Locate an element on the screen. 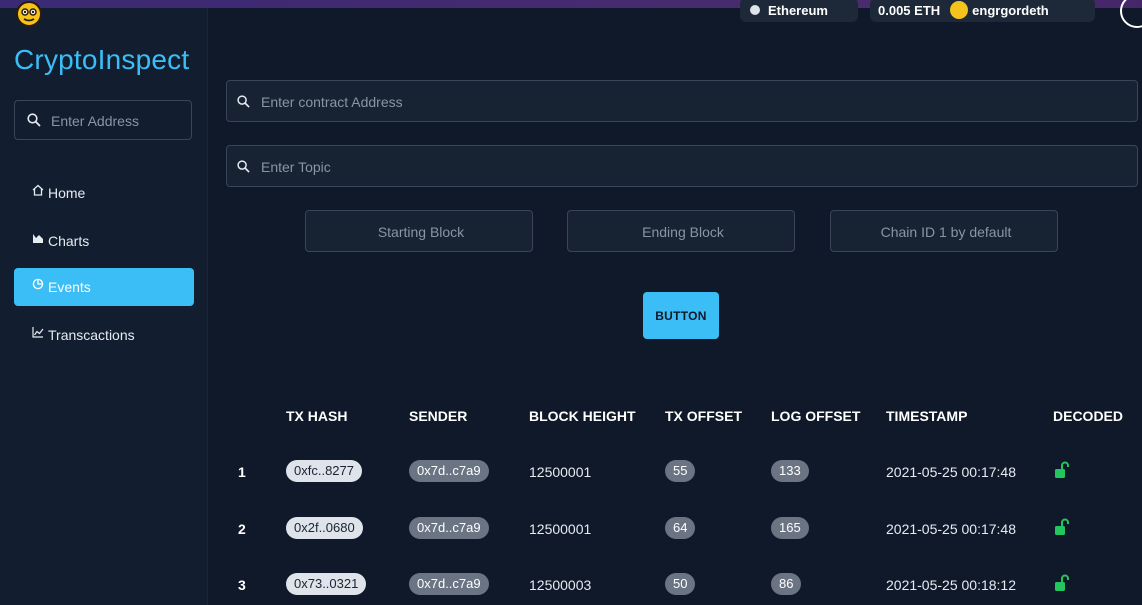 This screenshot has height=605, width=1142. topic-box is located at coordinates (682, 166).